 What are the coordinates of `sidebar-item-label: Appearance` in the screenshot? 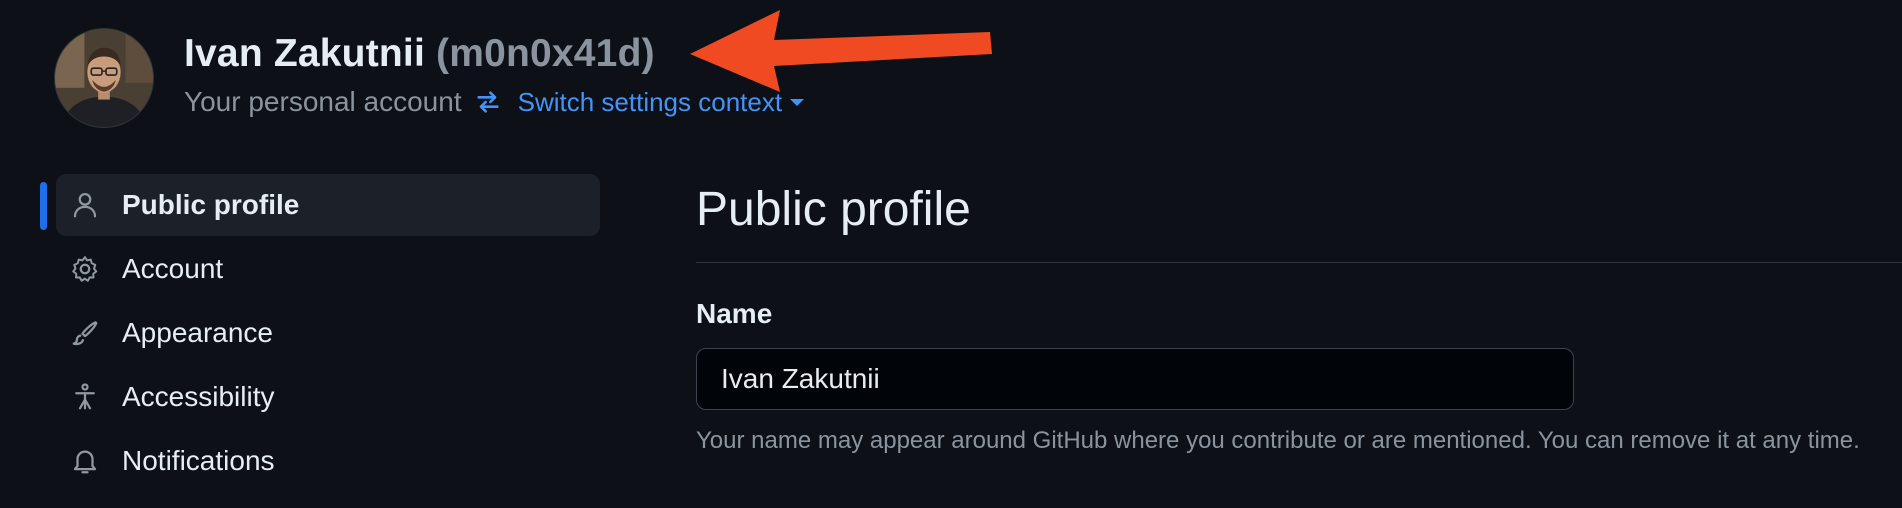 It's located at (198, 332).